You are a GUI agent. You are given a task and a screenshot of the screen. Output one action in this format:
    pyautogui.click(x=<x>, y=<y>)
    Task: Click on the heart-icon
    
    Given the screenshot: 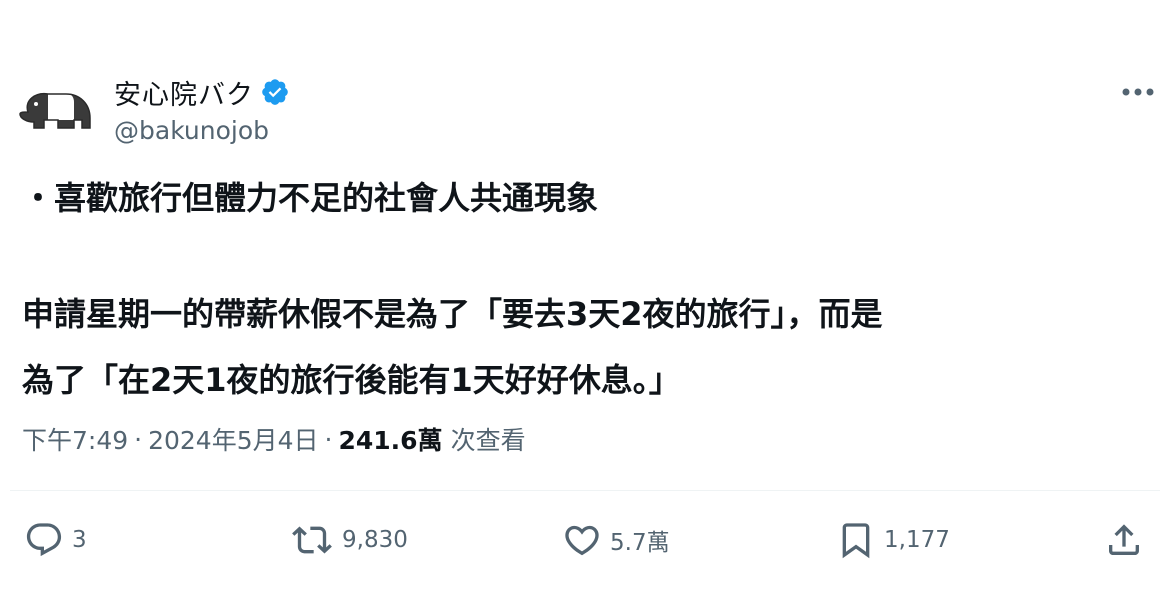 What is the action you would take?
    pyautogui.click(x=582, y=540)
    